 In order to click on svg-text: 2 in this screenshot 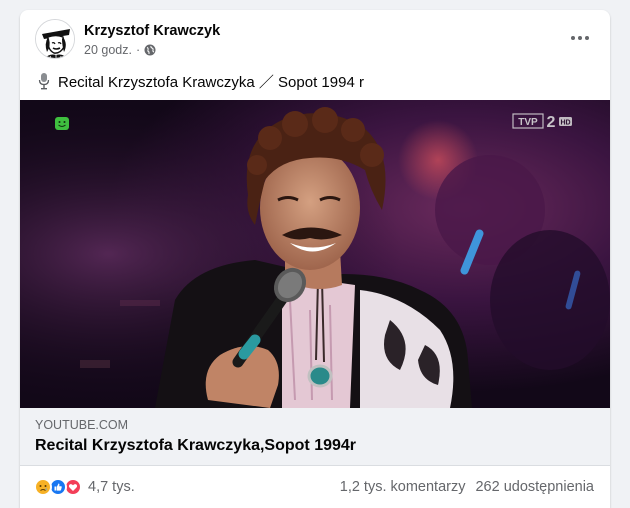, I will do `click(551, 122)`.